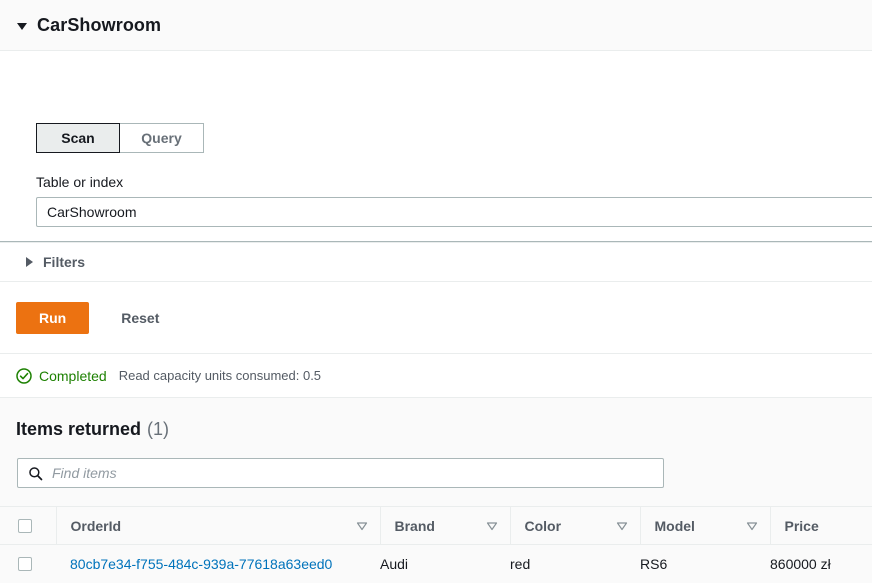 The width and height of the screenshot is (872, 583). What do you see at coordinates (25, 525) in the screenshot?
I see `select-all-checkbox` at bounding box center [25, 525].